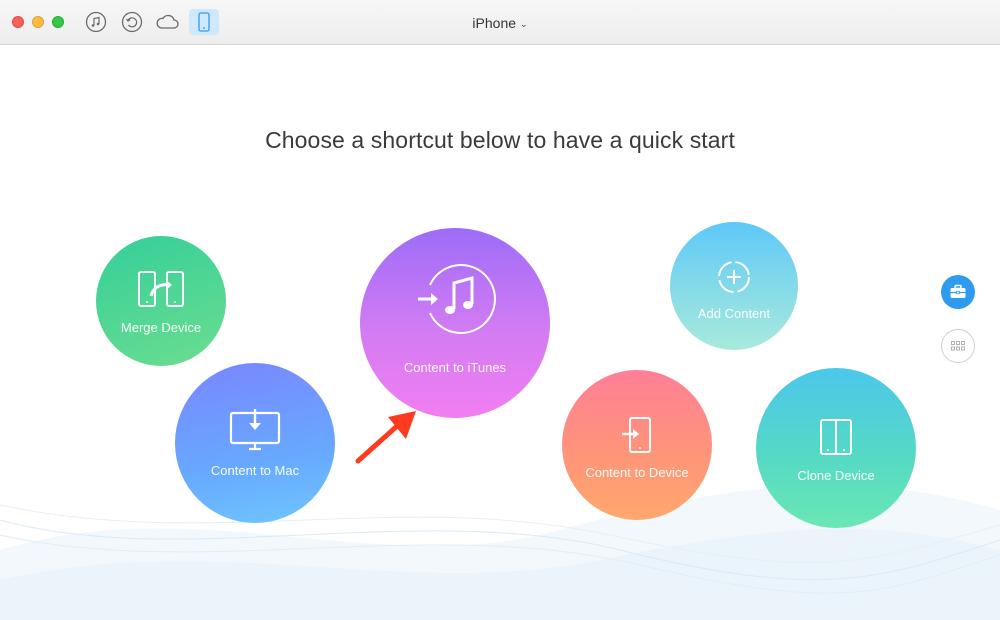 This screenshot has width=1000, height=620. I want to click on clone-device-icon, so click(836, 437).